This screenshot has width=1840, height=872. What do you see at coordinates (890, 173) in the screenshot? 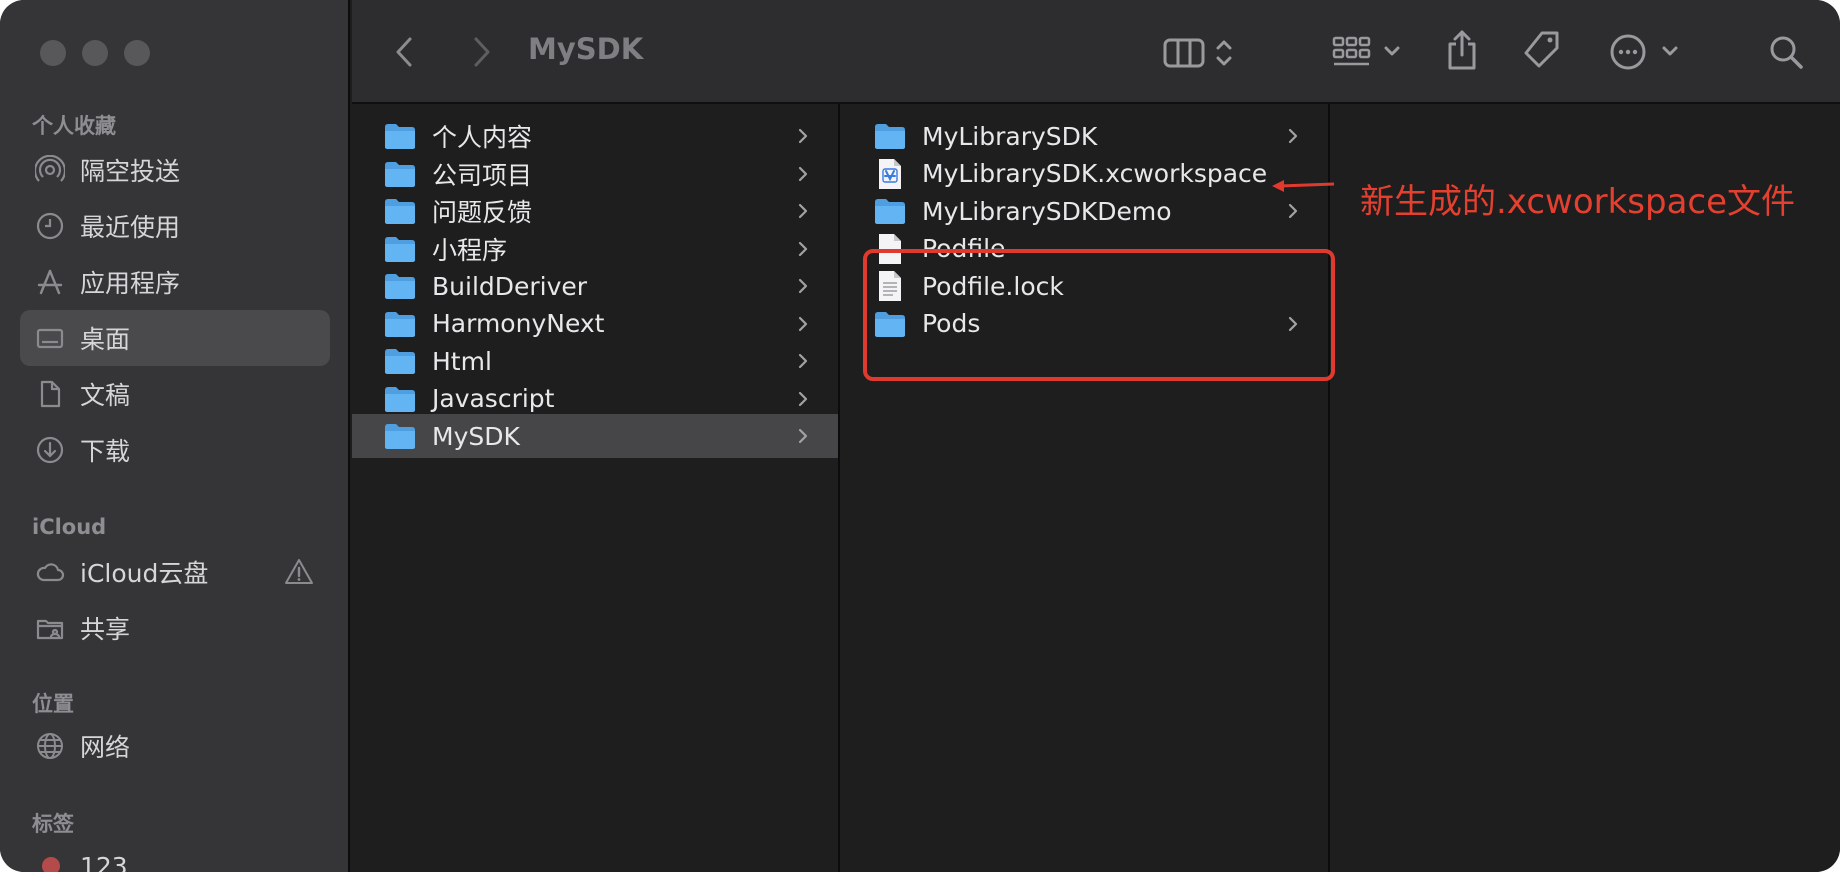
I see `xcworkspace-icon` at bounding box center [890, 173].